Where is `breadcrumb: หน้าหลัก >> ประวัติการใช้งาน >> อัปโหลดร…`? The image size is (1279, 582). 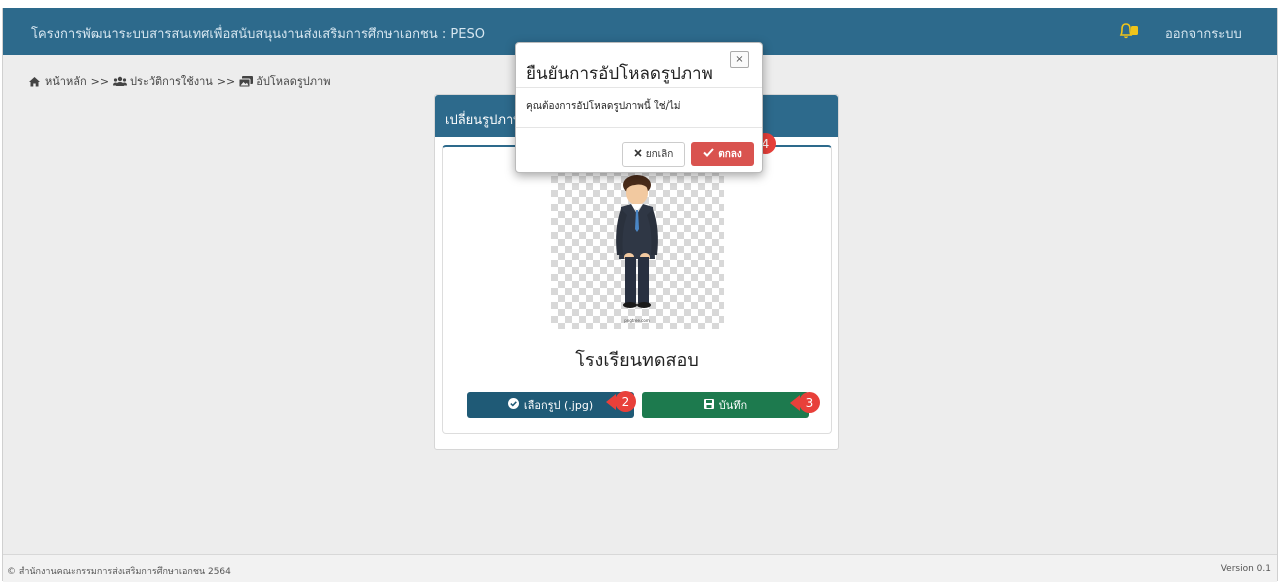
breadcrumb: หน้าหลัก >> ประวัติการใช้งาน >> อัปโหลดร… is located at coordinates (179, 81).